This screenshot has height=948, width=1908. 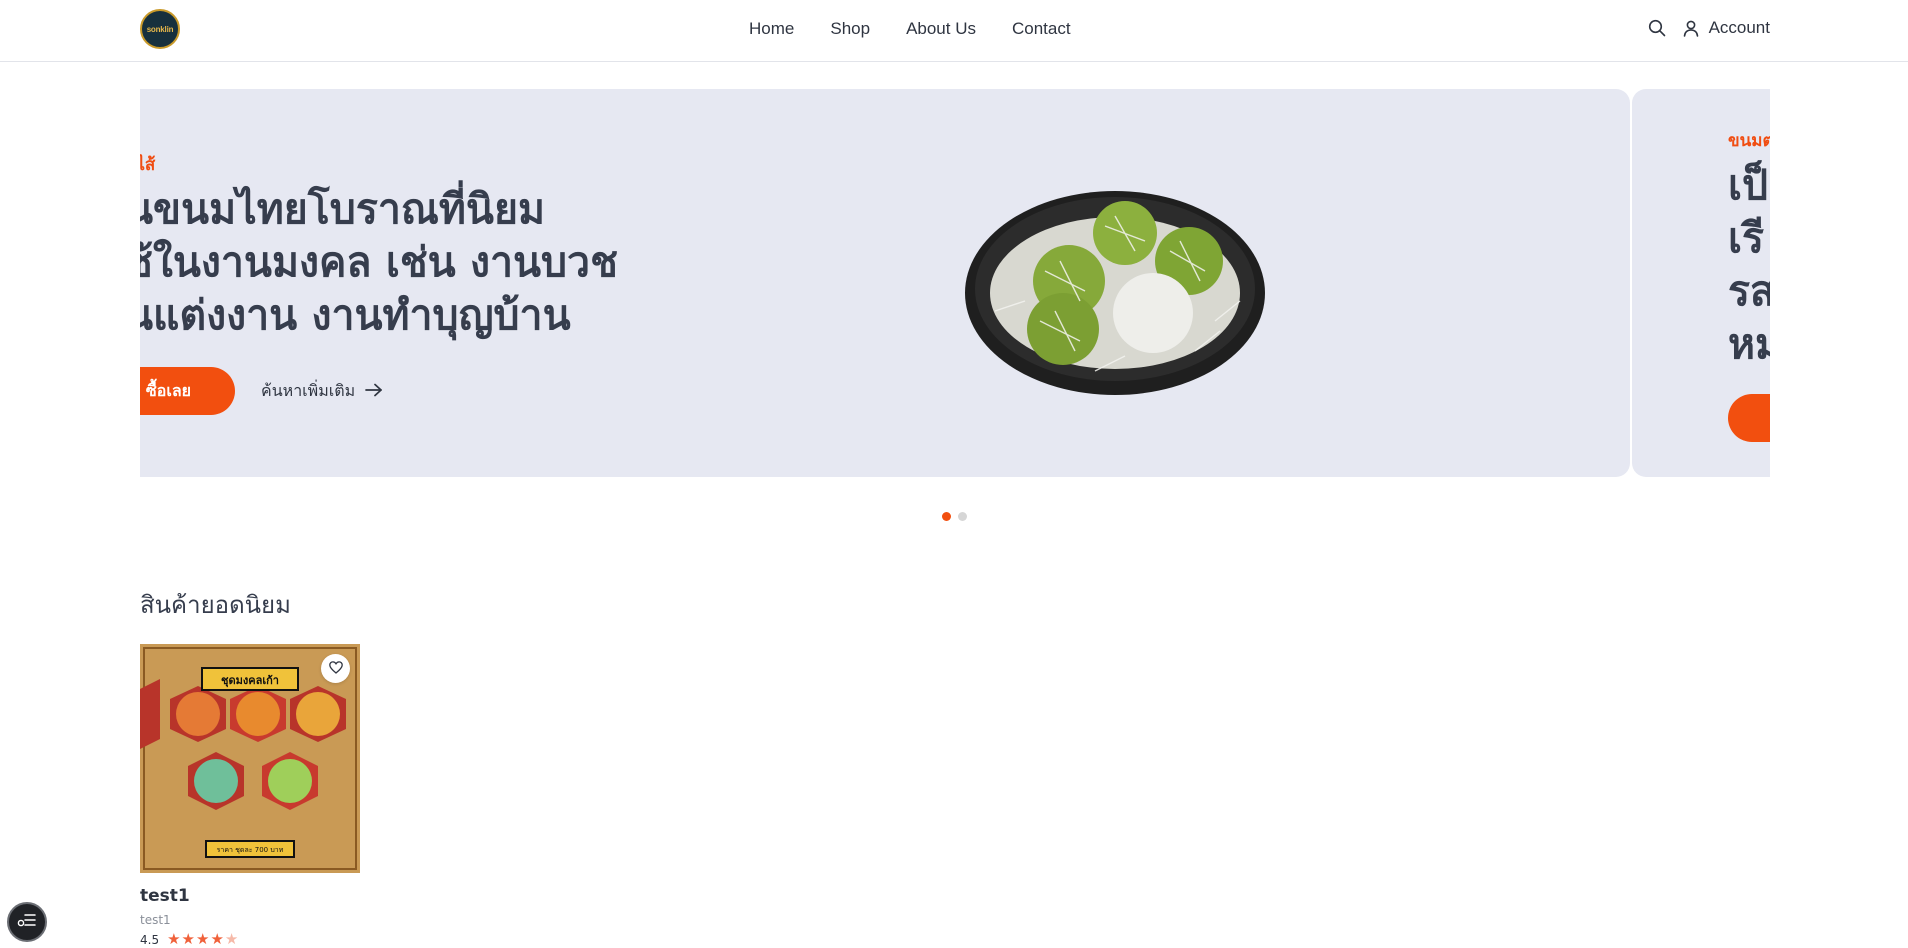 What do you see at coordinates (1749, 141) in the screenshot?
I see `hero-eyebrow: ขนมต่` at bounding box center [1749, 141].